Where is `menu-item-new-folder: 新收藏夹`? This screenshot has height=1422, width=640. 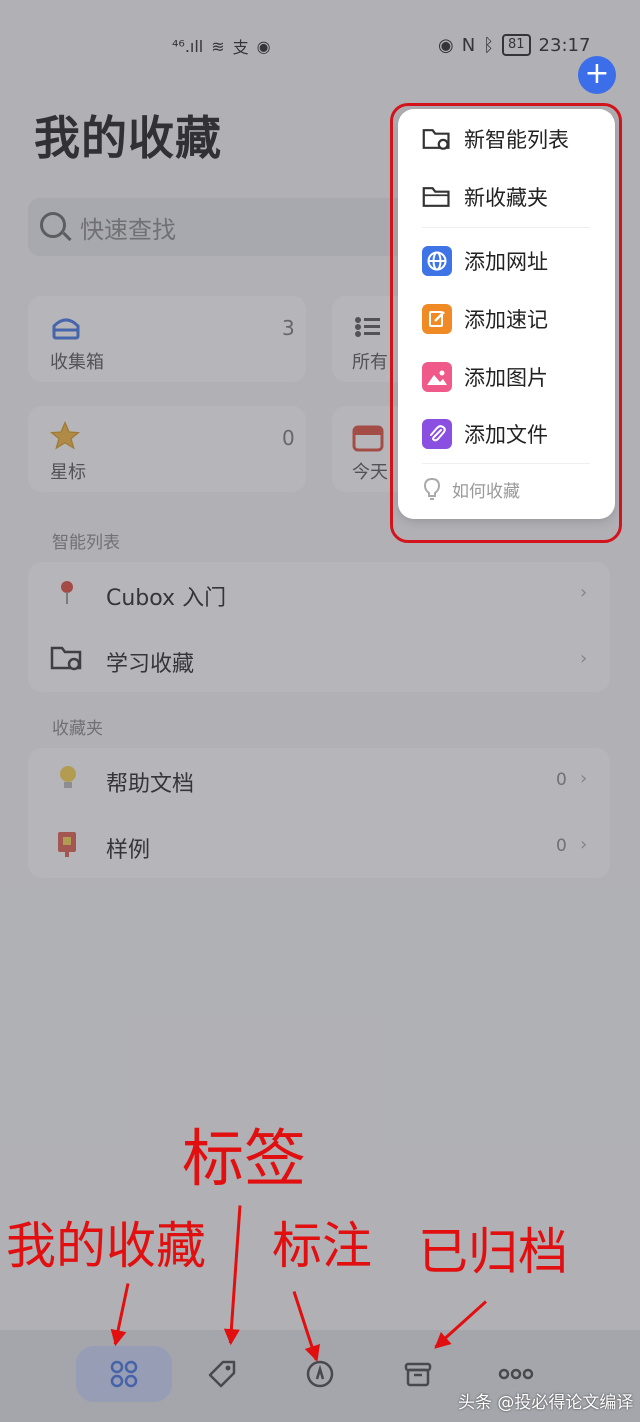 menu-item-new-folder: 新收藏夹 is located at coordinates (485, 197).